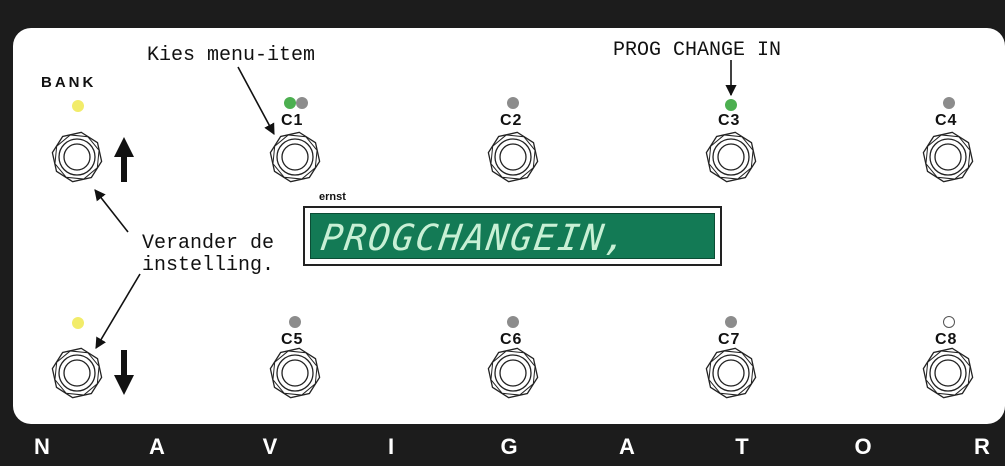  What do you see at coordinates (513, 157) in the screenshot?
I see `c2-footswitch` at bounding box center [513, 157].